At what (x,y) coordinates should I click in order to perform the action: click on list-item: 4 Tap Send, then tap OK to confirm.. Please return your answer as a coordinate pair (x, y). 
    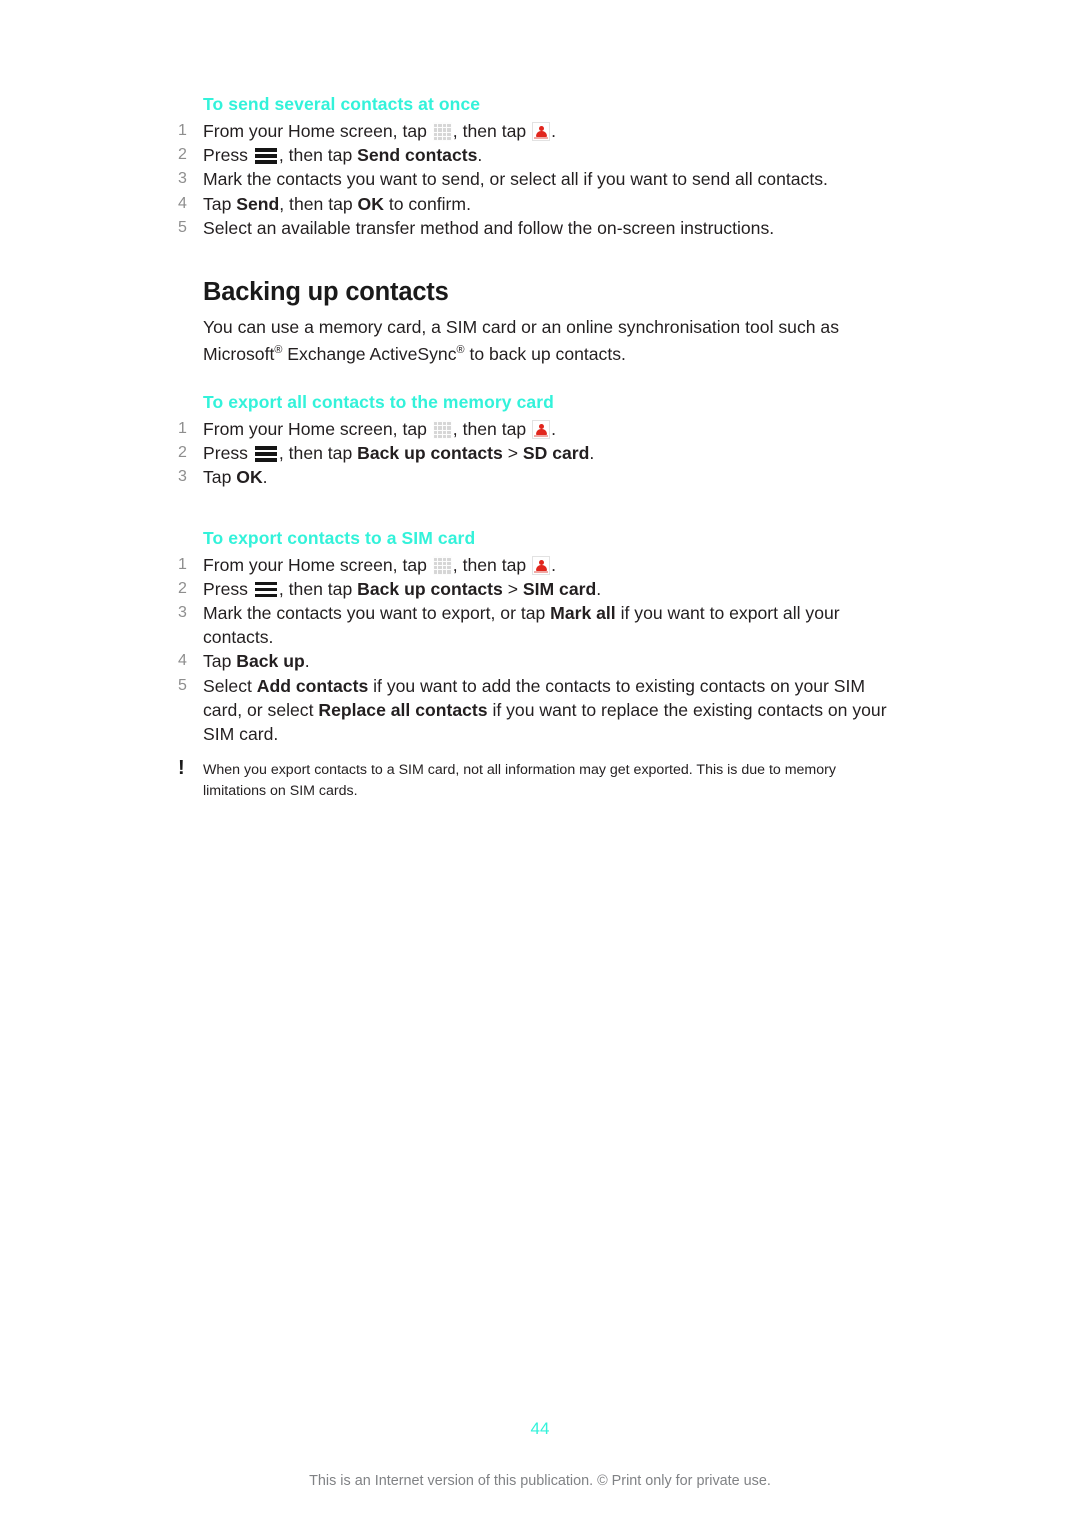
    Looking at the image, I should click on (534, 204).